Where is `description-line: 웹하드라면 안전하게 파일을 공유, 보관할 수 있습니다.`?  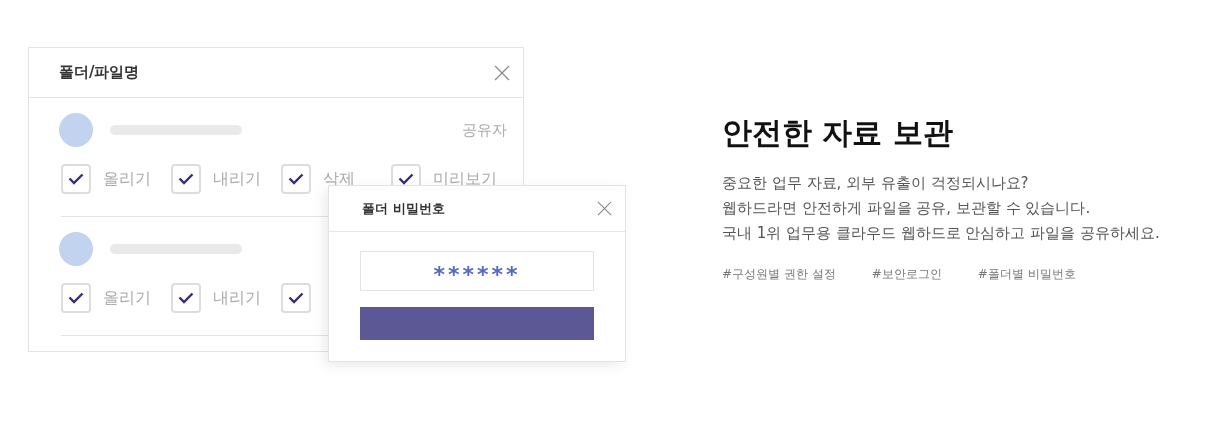 description-line: 웹하드라면 안전하게 파일을 공유, 보관할 수 있습니다. is located at coordinates (907, 208).